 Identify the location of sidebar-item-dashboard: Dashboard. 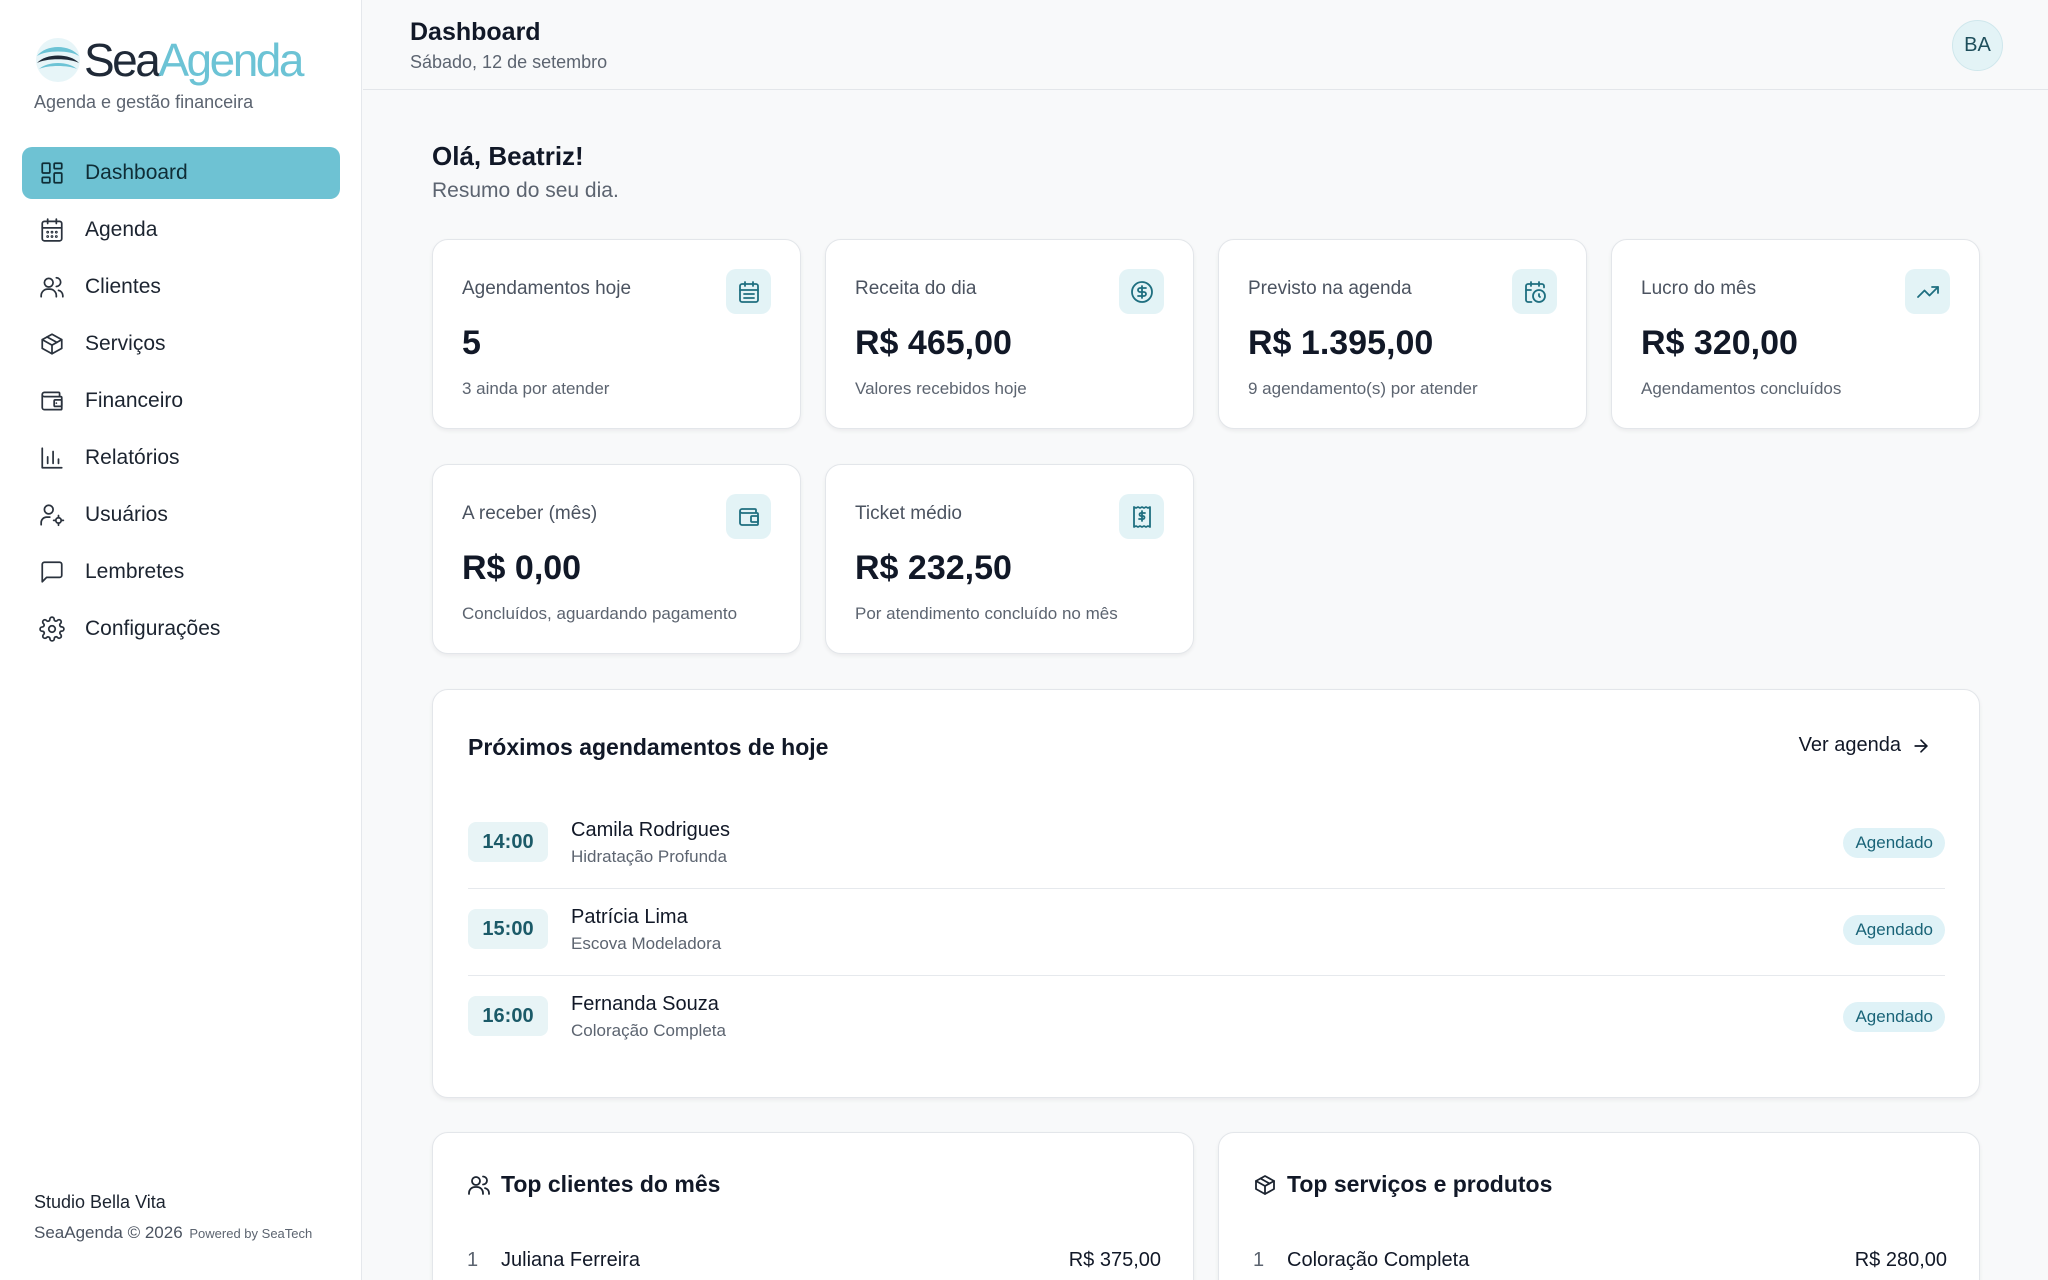
(181, 173).